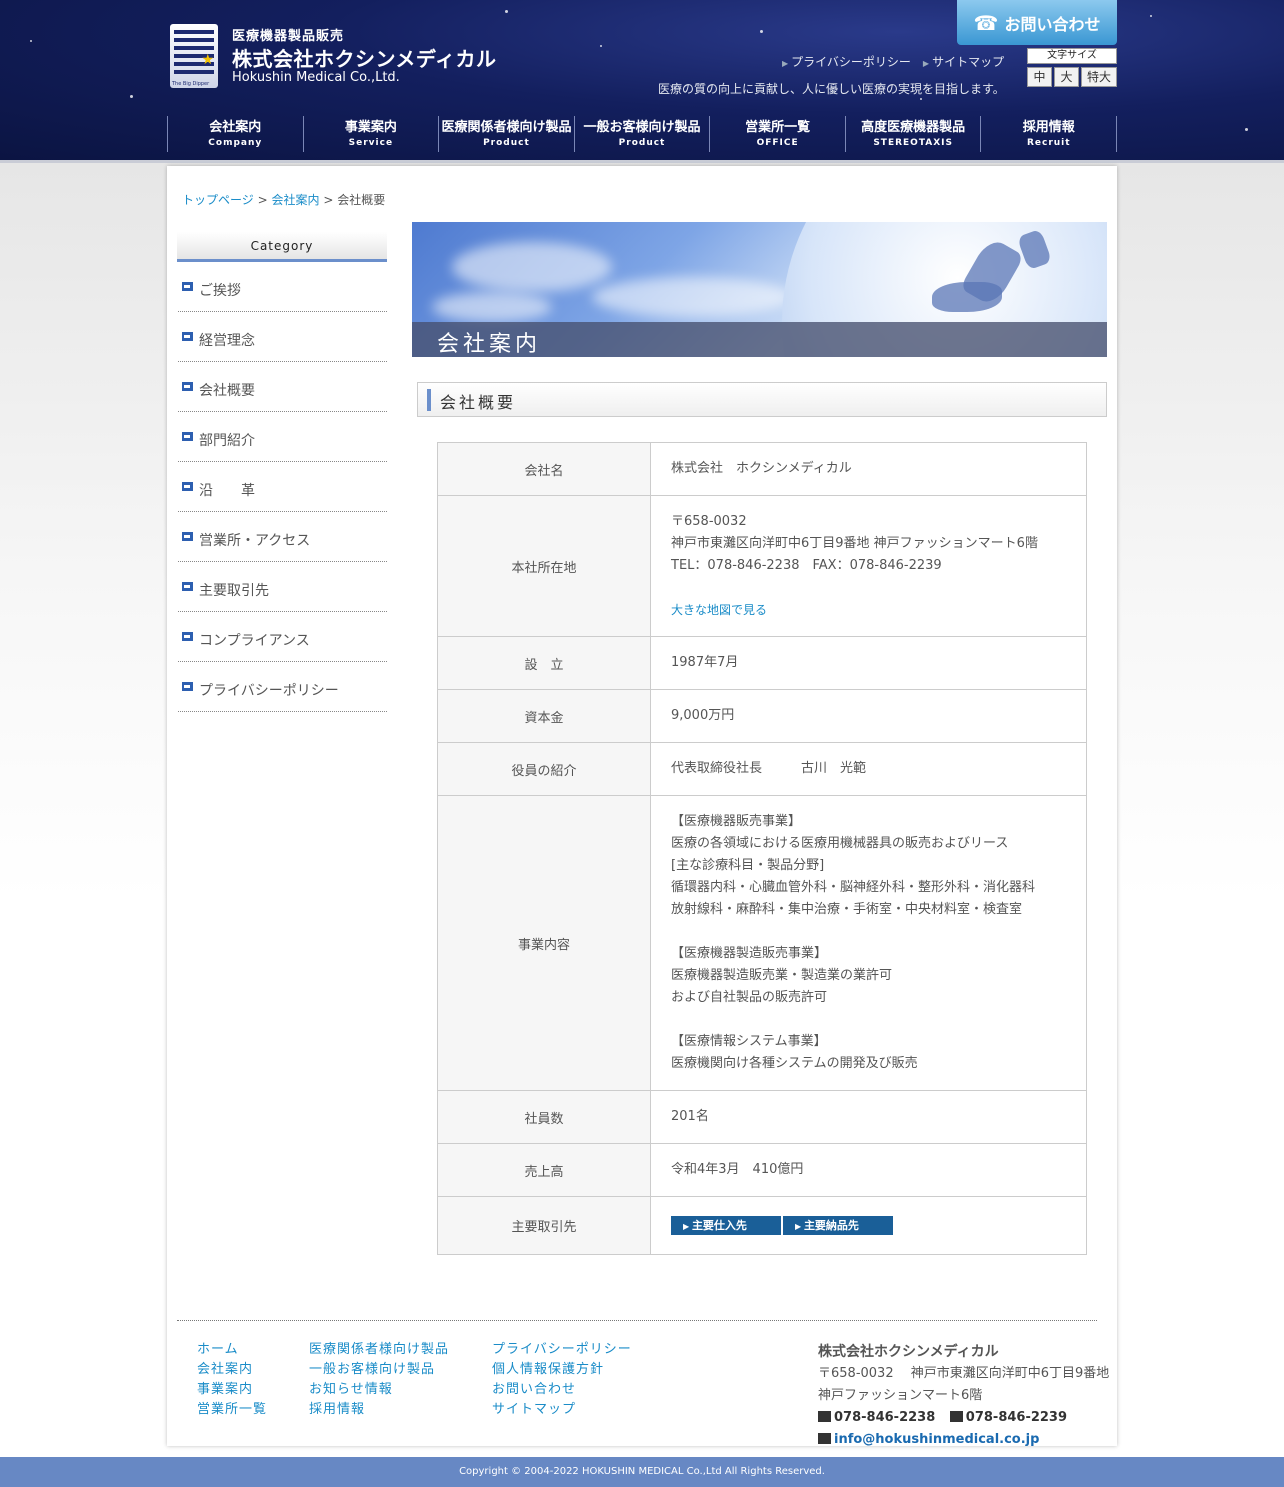  What do you see at coordinates (282, 437) in the screenshot?
I see `sidebar-item-departments: 部門紹介` at bounding box center [282, 437].